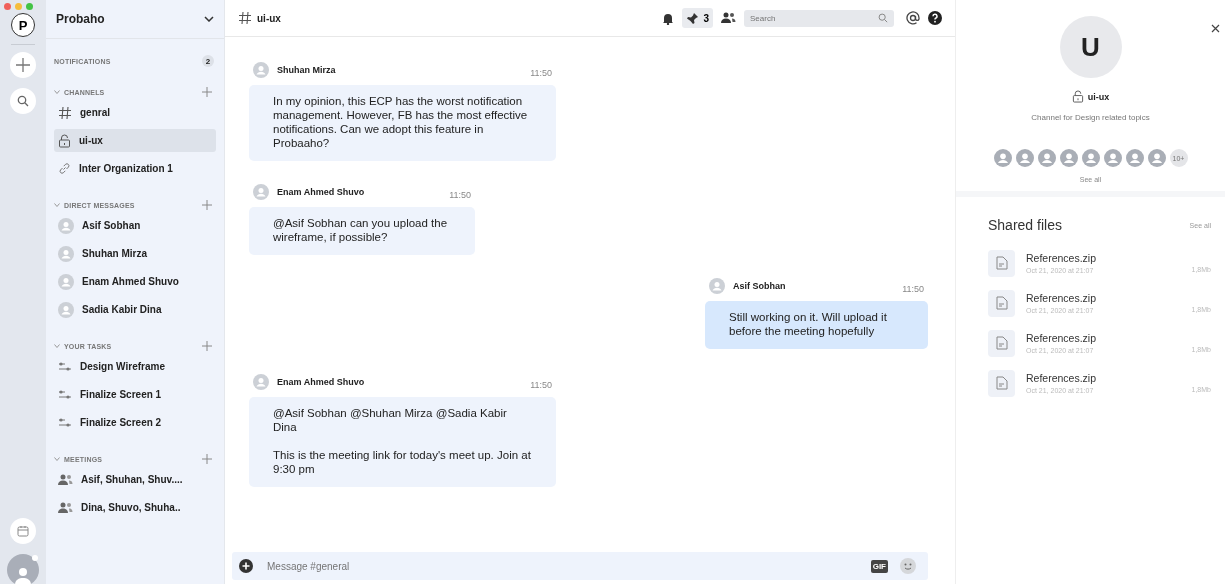 The width and height of the screenshot is (1225, 584). I want to click on maximize-window-icon, so click(29, 6).